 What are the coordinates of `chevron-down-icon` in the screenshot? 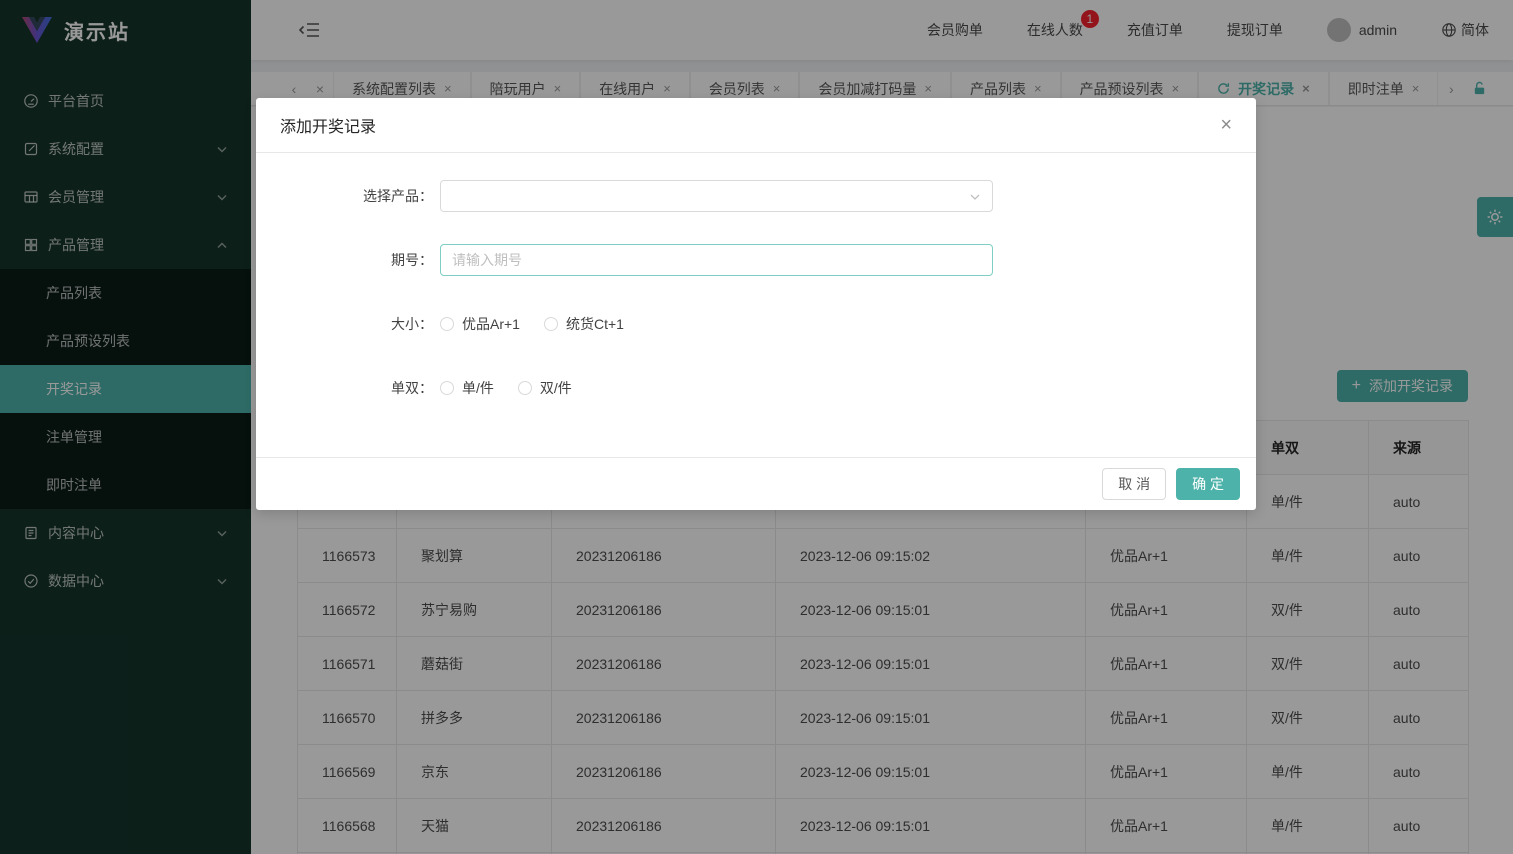 It's located at (975, 197).